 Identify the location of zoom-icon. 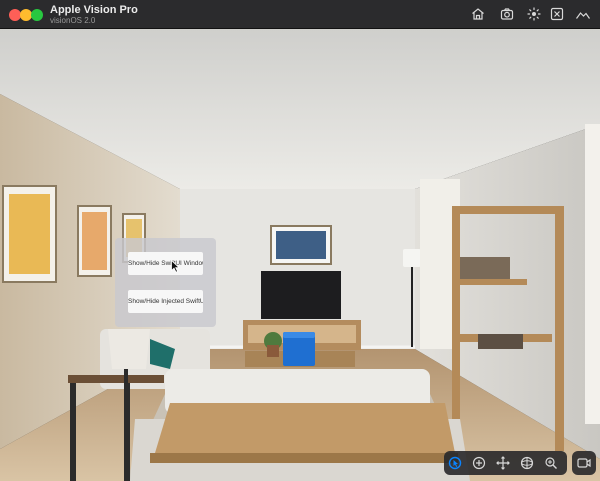
(551, 463).